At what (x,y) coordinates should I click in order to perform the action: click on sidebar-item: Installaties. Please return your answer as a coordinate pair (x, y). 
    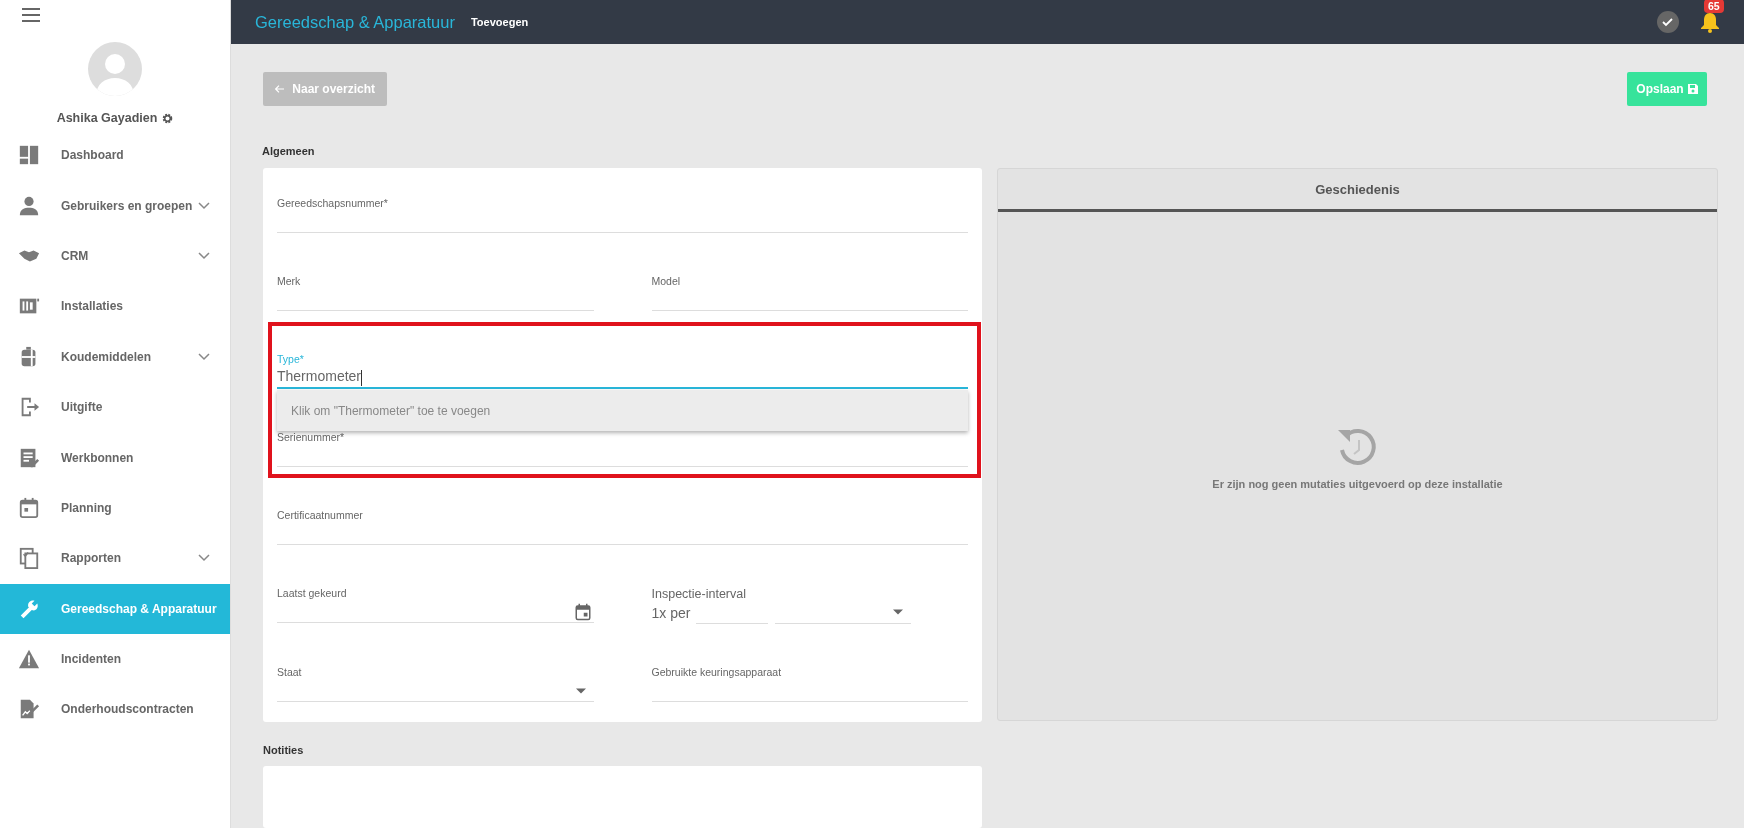
    Looking at the image, I should click on (115, 306).